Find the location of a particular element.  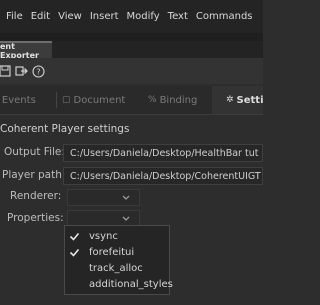

option-label: forefeitui is located at coordinates (112, 252).